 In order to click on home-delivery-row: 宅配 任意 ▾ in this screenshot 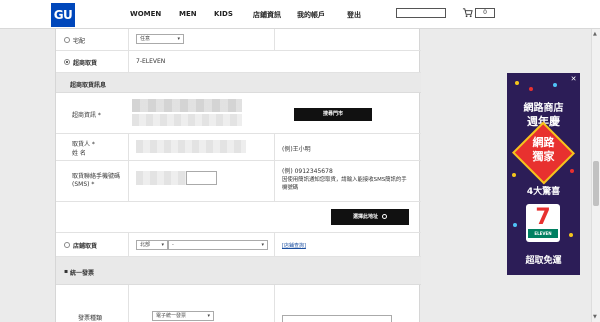, I will do `click(238, 40)`.